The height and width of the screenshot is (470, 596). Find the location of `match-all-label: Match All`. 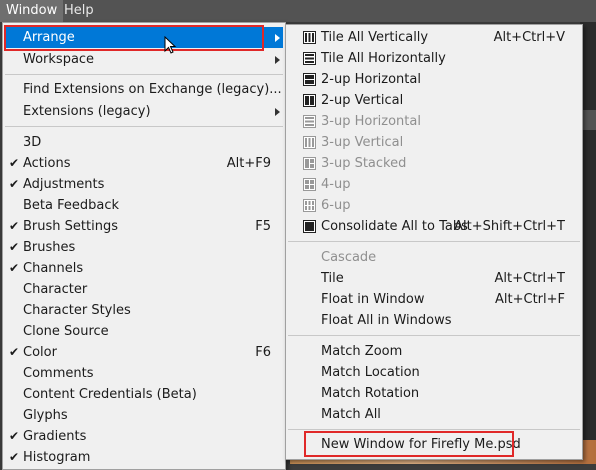

match-all-label: Match All is located at coordinates (351, 414).